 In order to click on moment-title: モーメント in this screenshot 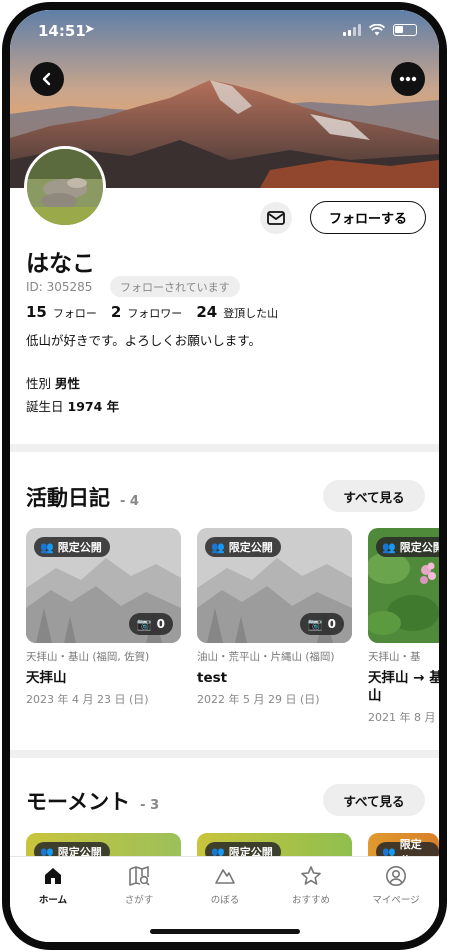, I will do `click(78, 802)`.